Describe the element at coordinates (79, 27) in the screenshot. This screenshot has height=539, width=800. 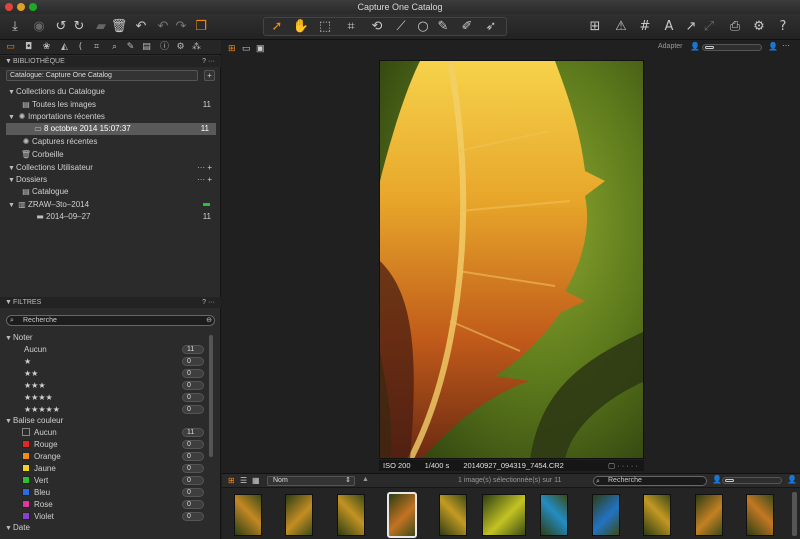
I see `rotate-right-icon: ↻` at that location.